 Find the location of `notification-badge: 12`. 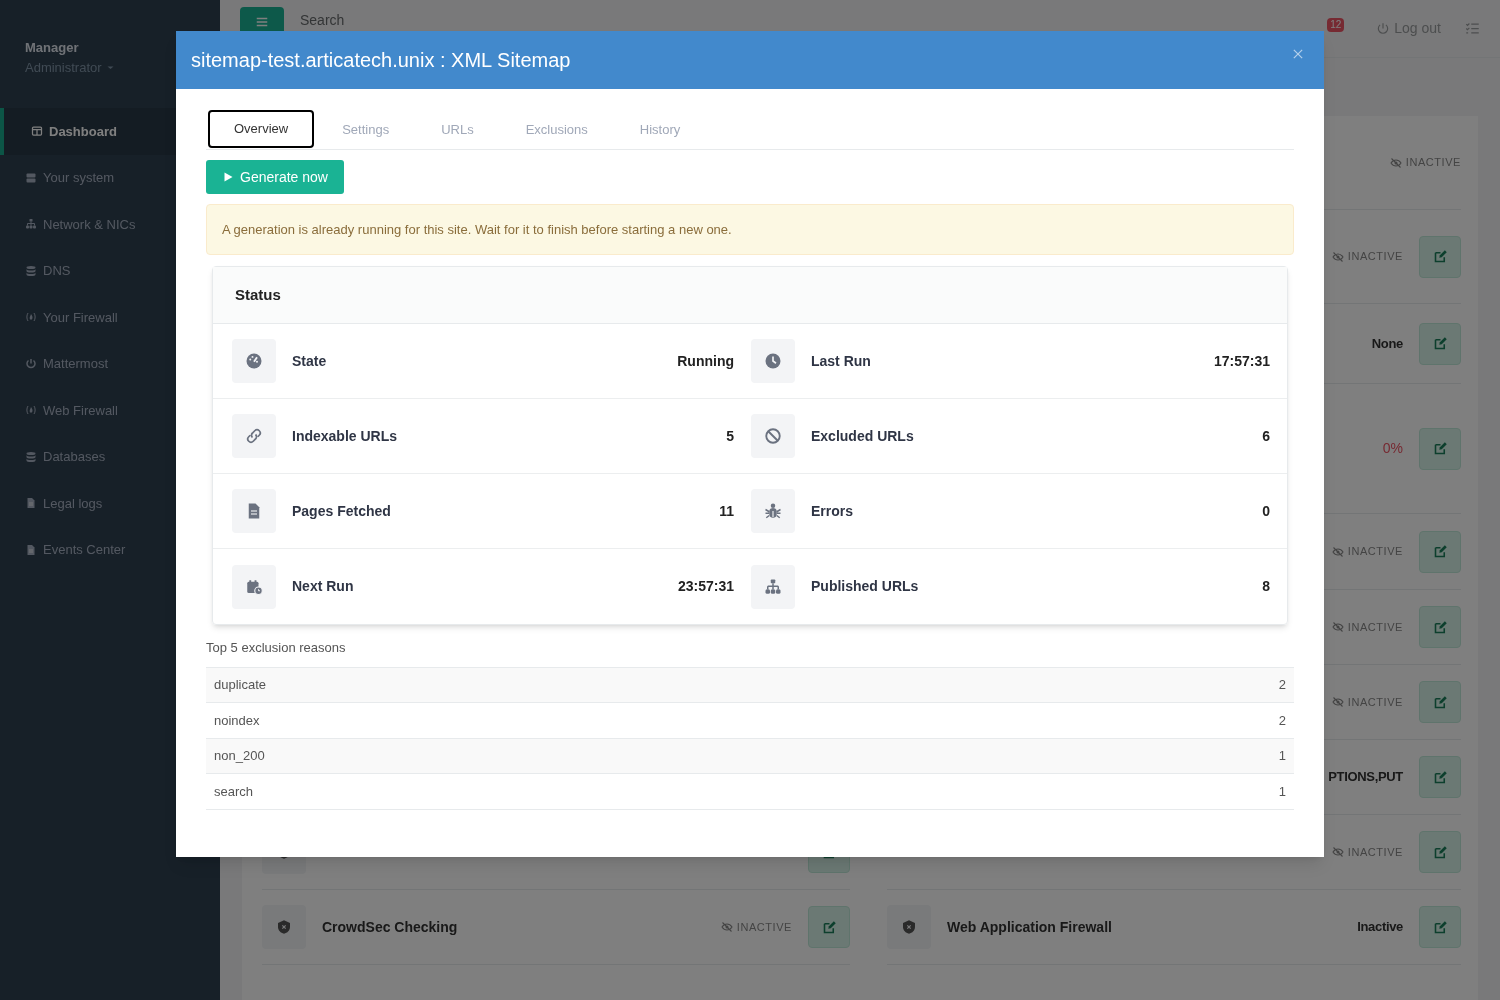

notification-badge: 12 is located at coordinates (1336, 24).